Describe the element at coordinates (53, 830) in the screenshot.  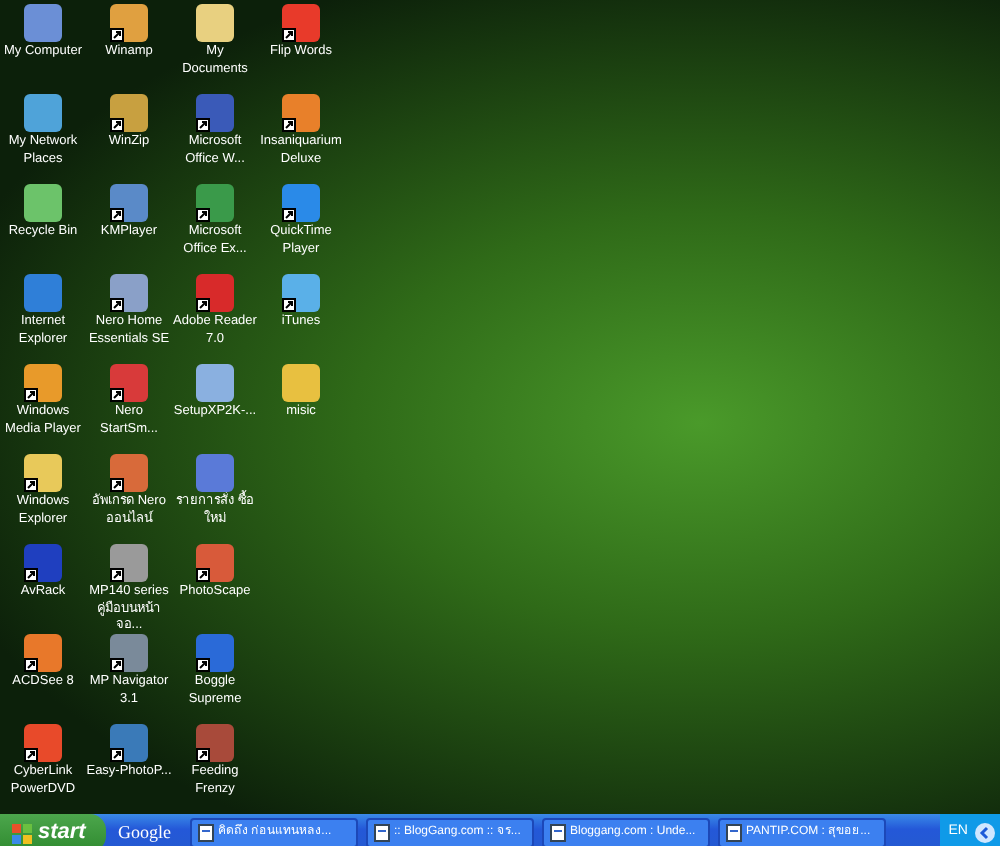
I see `start-button: start` at that location.